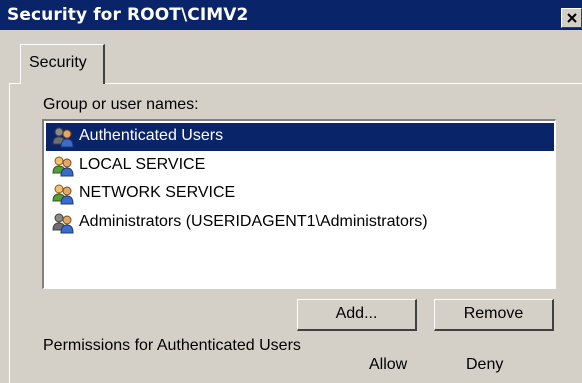  What do you see at coordinates (128, 15) in the screenshot?
I see `window-title: Security for ROOT\CIMV2` at bounding box center [128, 15].